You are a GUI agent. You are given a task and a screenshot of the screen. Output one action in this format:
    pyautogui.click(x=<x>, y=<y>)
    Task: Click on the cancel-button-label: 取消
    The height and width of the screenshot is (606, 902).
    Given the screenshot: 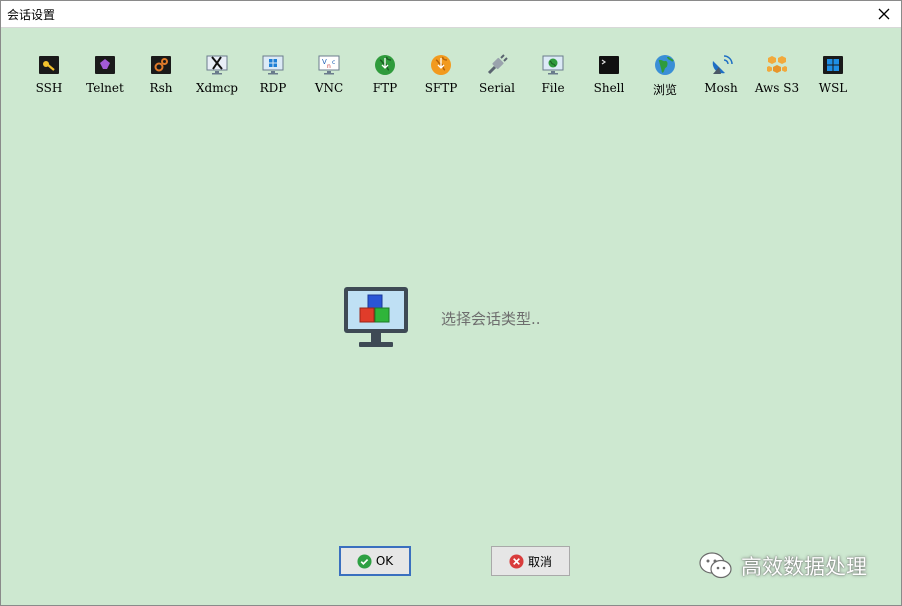 What is the action you would take?
    pyautogui.click(x=539, y=561)
    